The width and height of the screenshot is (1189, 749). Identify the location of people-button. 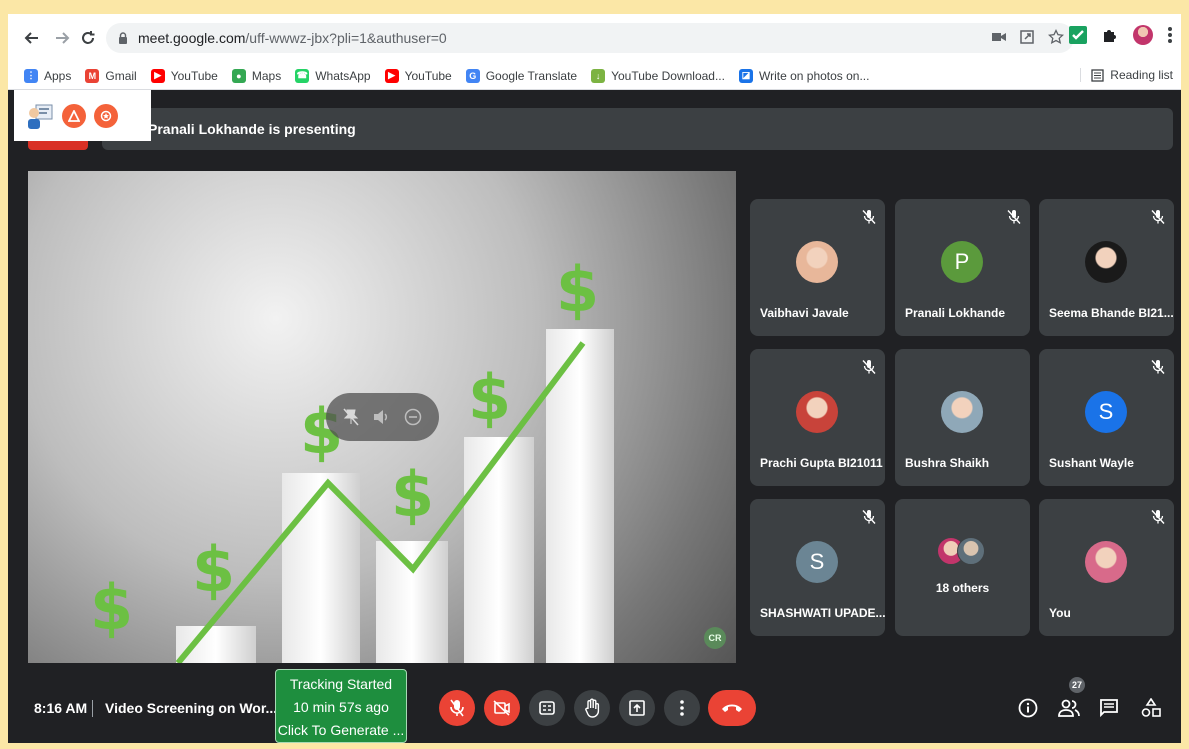
(1069, 708).